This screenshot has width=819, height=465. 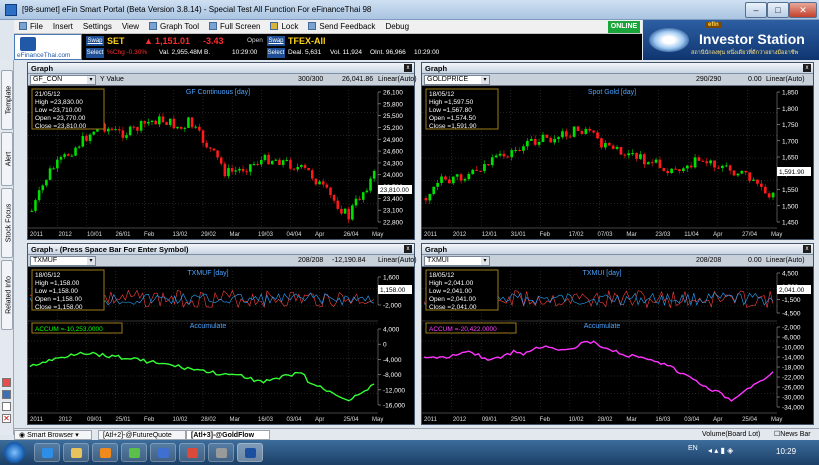 I want to click on save-icon, so click(x=6, y=394).